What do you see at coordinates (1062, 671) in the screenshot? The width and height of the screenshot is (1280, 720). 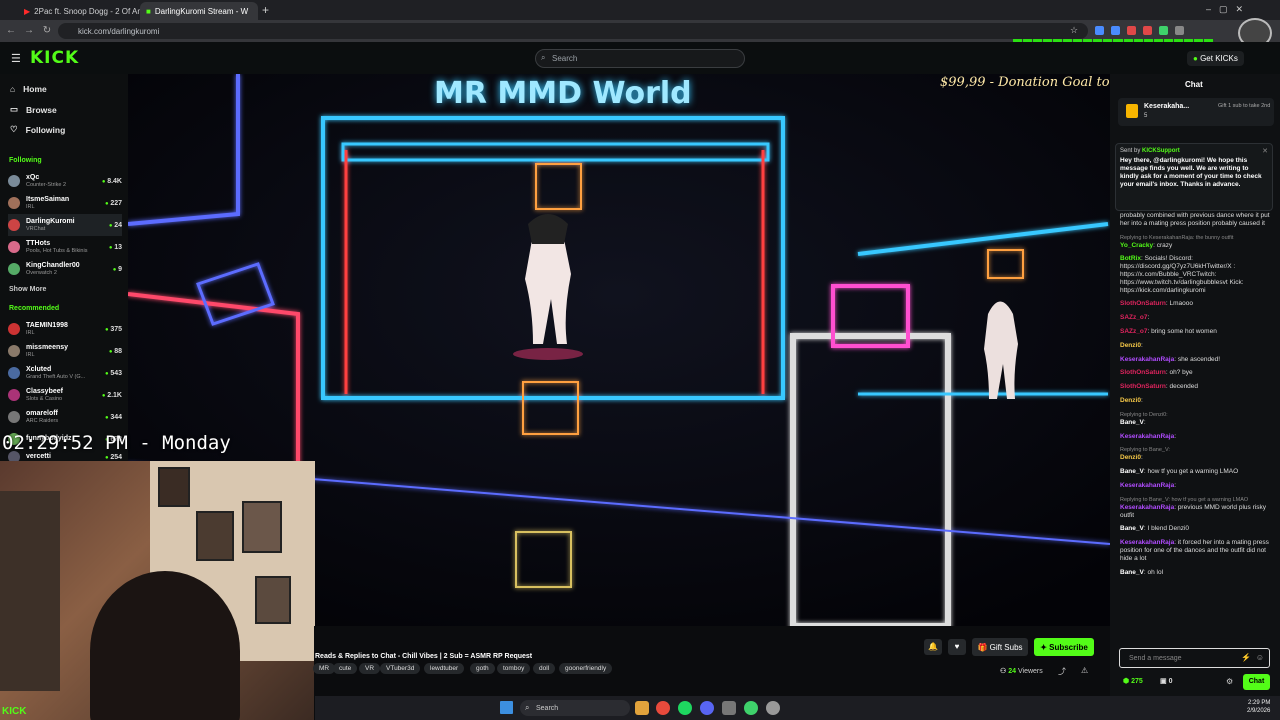 I see `share-icon: ⤴` at bounding box center [1062, 671].